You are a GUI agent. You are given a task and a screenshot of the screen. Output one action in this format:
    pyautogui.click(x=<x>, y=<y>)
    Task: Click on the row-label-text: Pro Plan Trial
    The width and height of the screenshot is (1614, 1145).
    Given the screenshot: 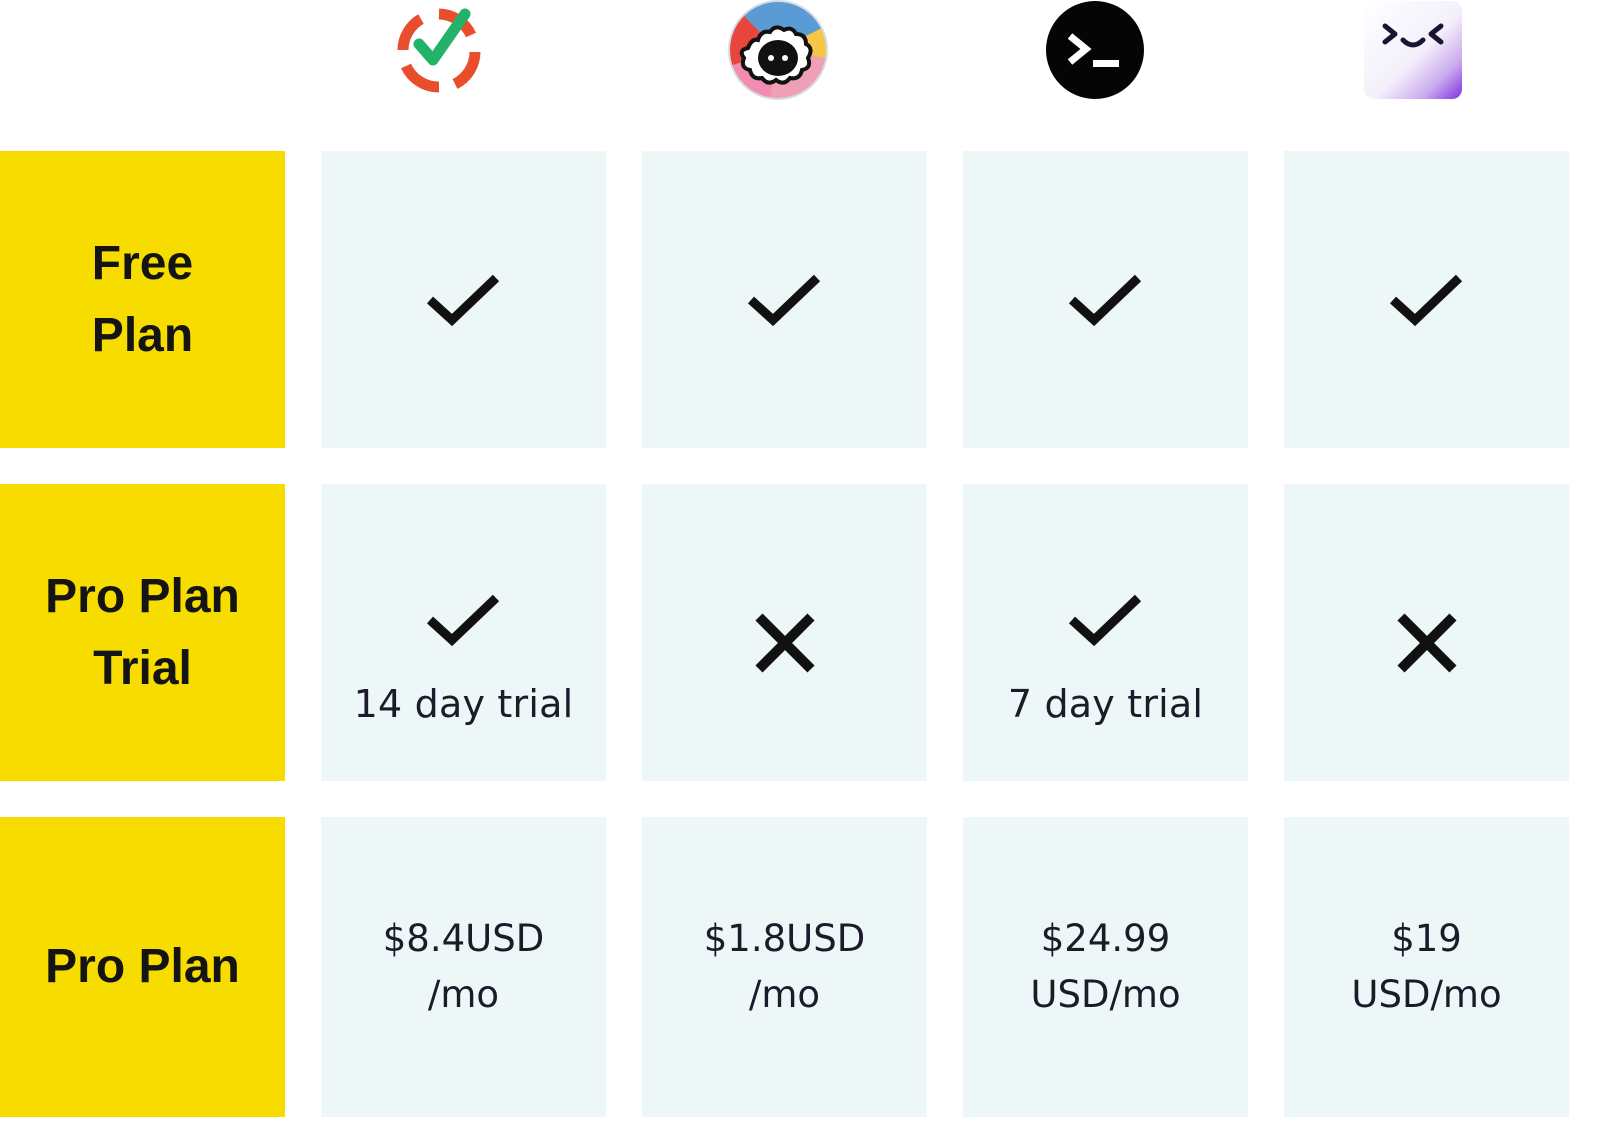 What is the action you would take?
    pyautogui.click(x=142, y=632)
    